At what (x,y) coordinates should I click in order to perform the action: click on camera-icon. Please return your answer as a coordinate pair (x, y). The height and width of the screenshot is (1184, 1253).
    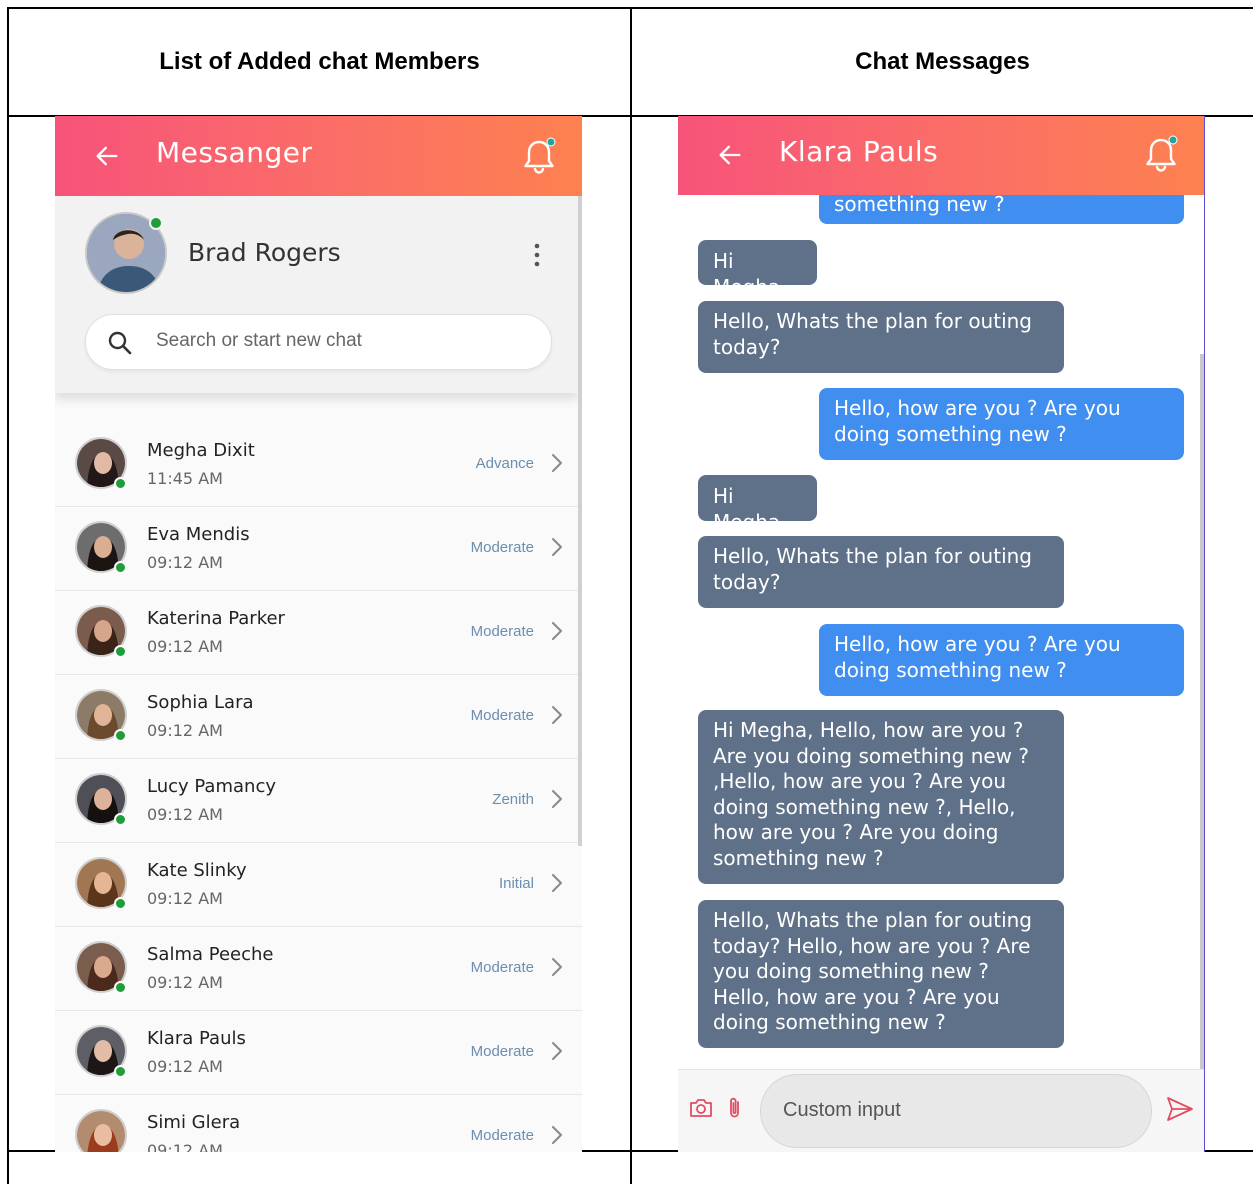
    Looking at the image, I should click on (701, 1108).